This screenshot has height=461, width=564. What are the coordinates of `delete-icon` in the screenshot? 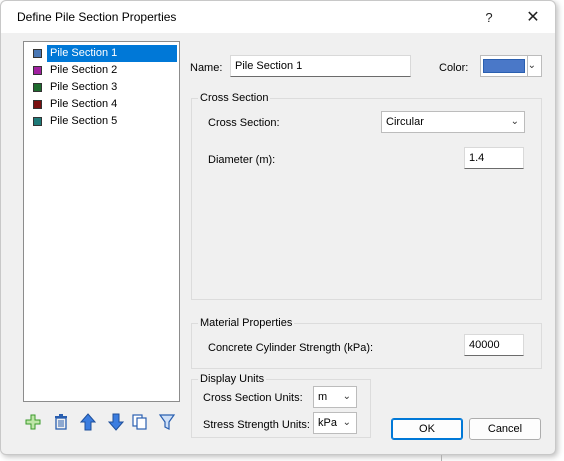 It's located at (61, 422).